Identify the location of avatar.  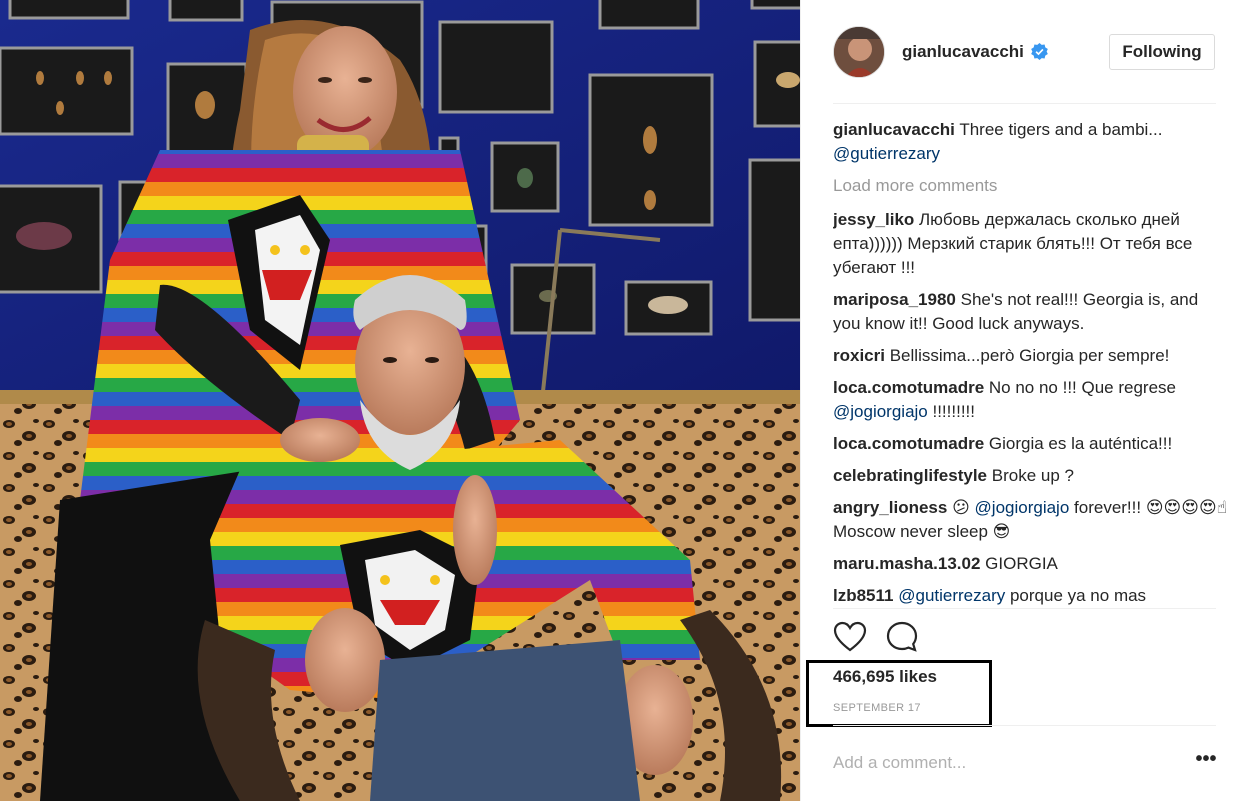
(859, 52).